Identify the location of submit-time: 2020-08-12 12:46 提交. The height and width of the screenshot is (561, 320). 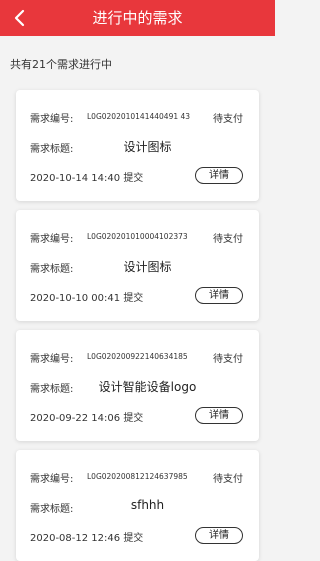
(86, 536).